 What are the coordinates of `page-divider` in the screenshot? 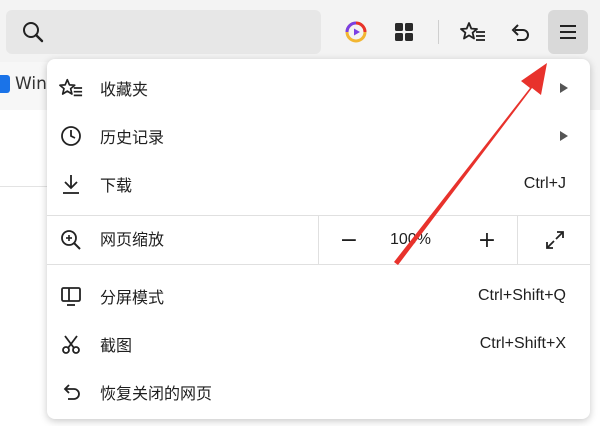 It's located at (24, 186).